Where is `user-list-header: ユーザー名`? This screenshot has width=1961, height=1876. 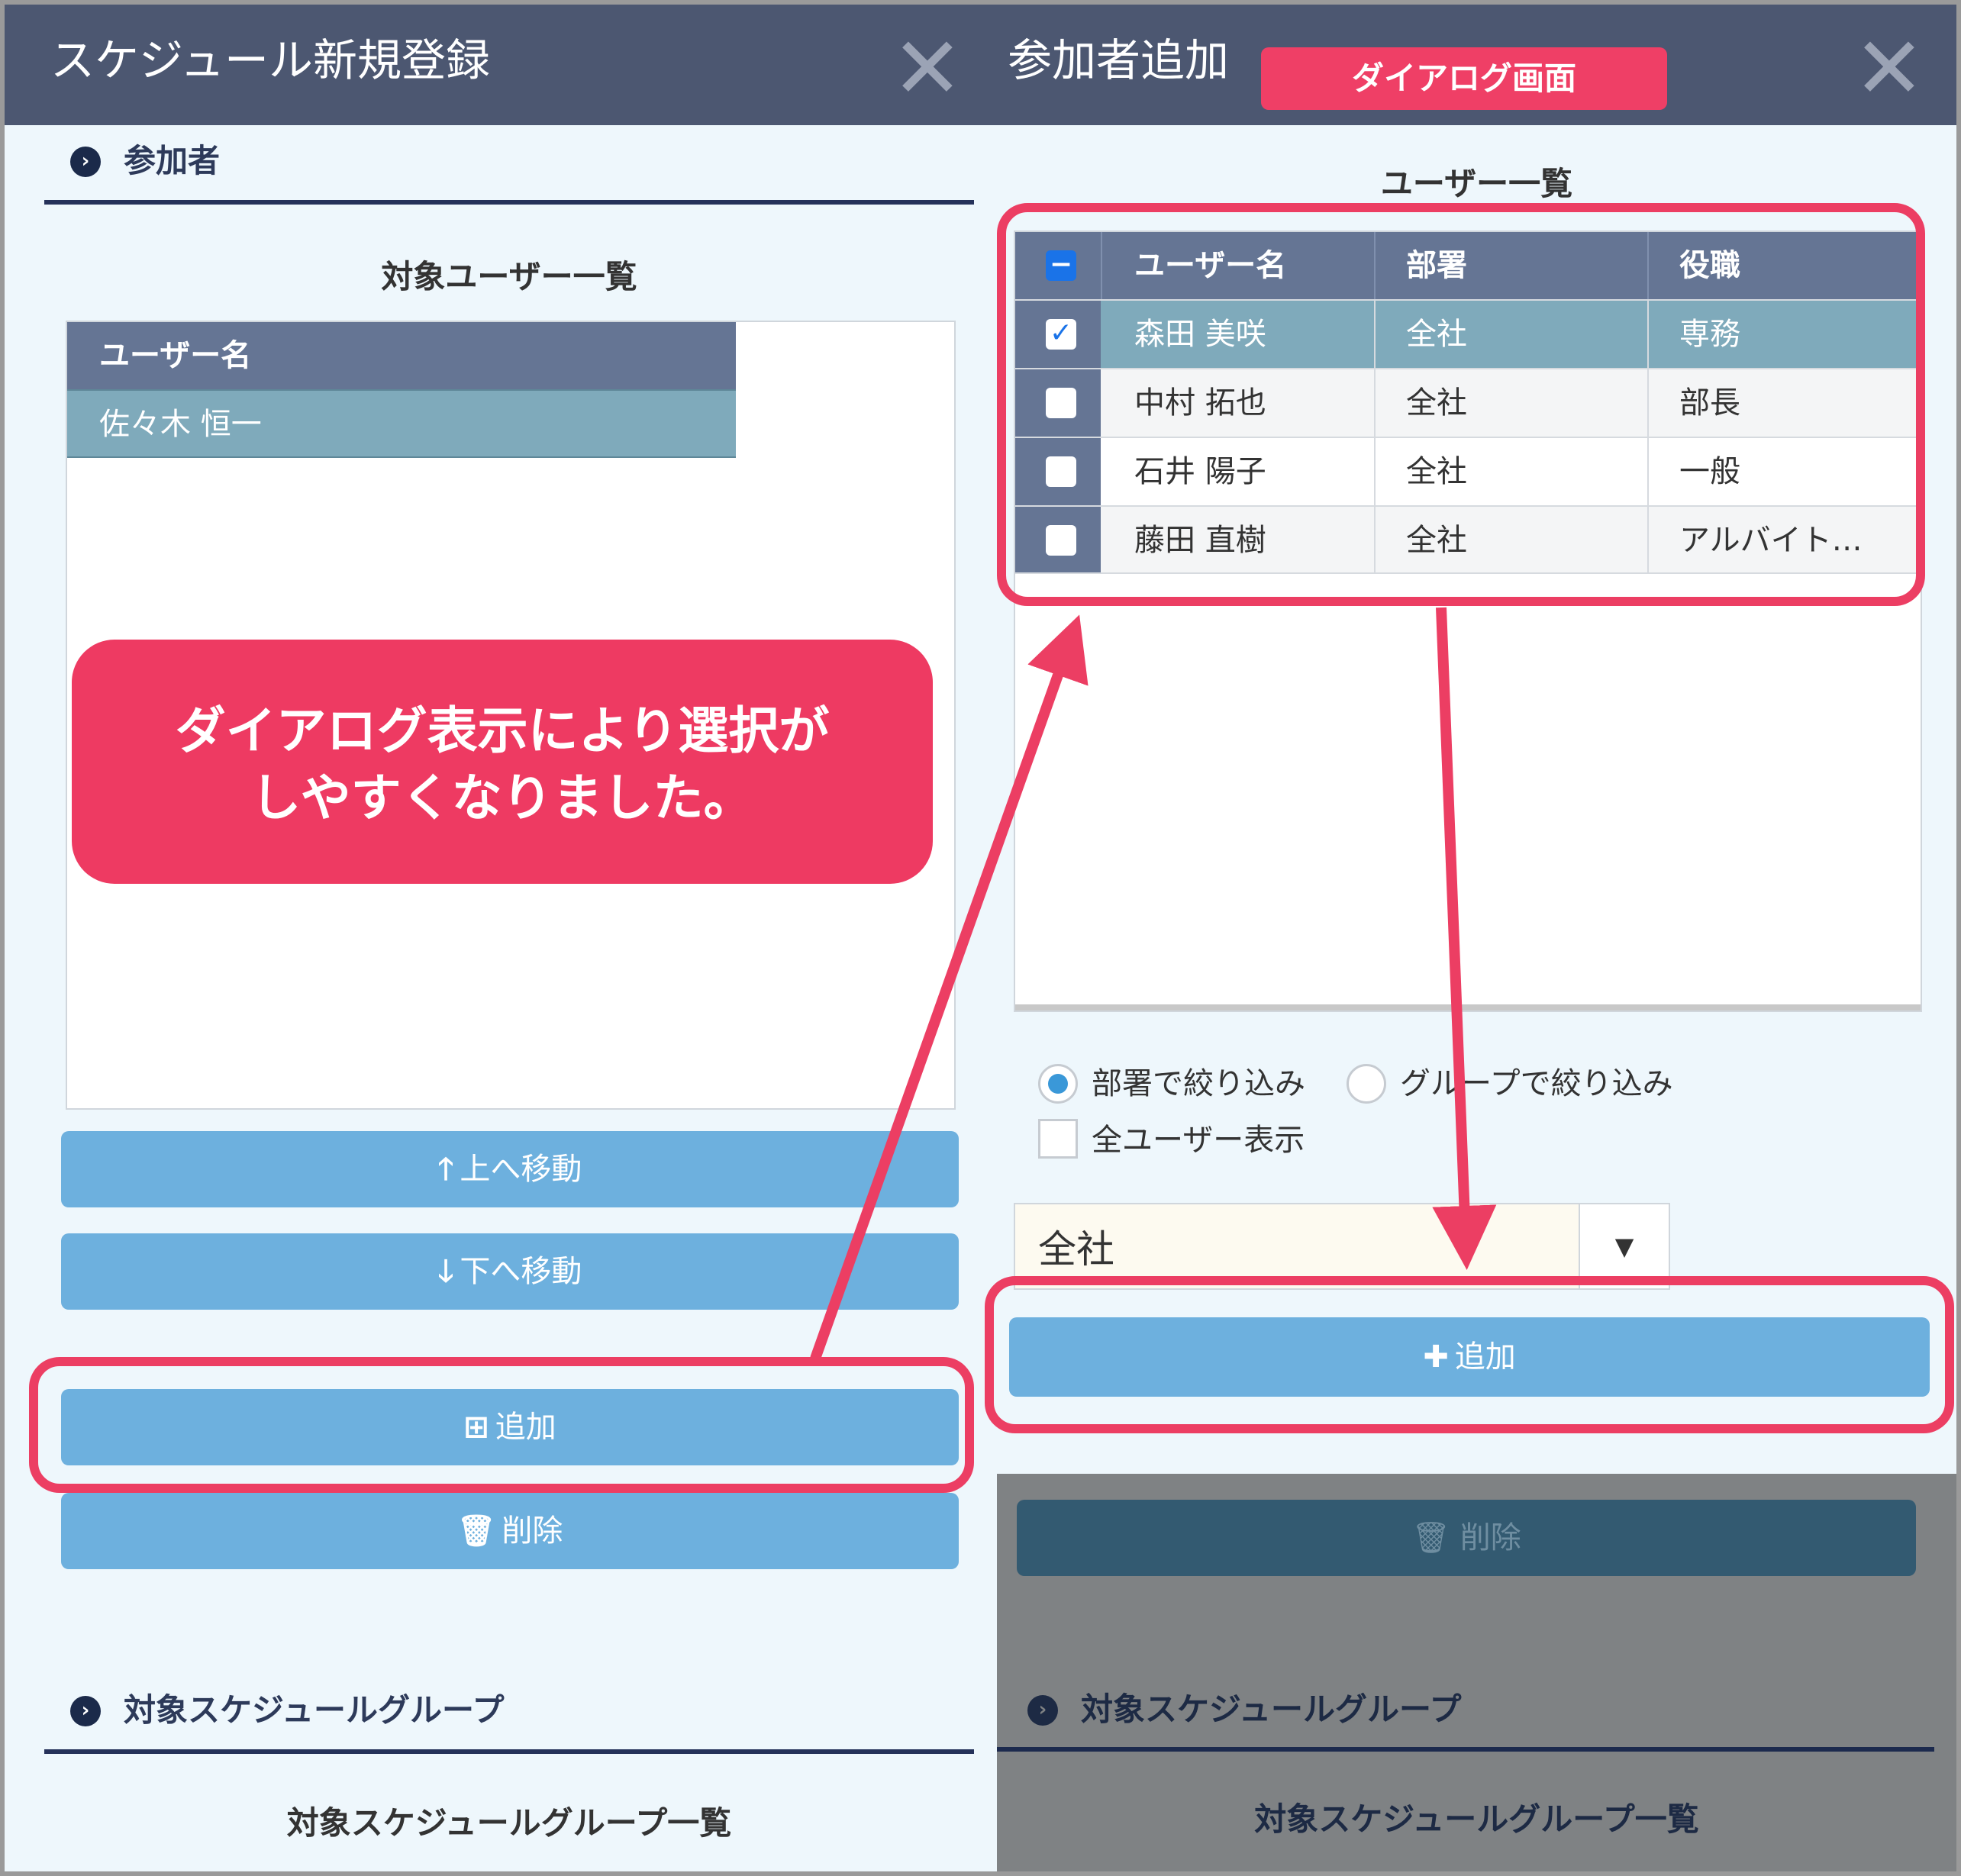
user-list-header: ユーザー名 is located at coordinates (401, 355).